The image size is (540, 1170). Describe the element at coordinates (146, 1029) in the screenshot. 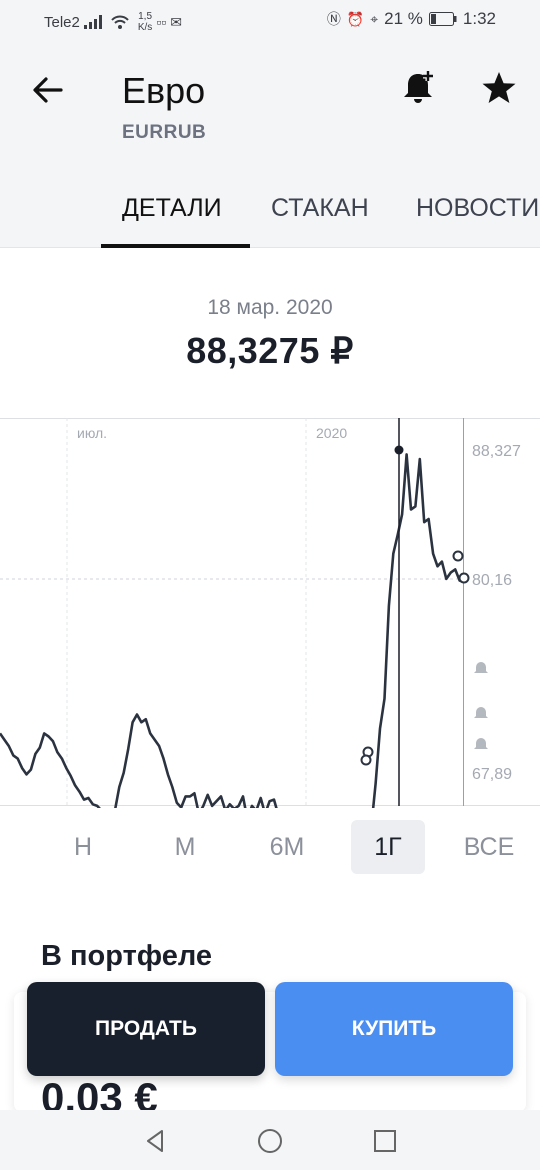

I see `sell-button: ПРОДАТЬ` at that location.